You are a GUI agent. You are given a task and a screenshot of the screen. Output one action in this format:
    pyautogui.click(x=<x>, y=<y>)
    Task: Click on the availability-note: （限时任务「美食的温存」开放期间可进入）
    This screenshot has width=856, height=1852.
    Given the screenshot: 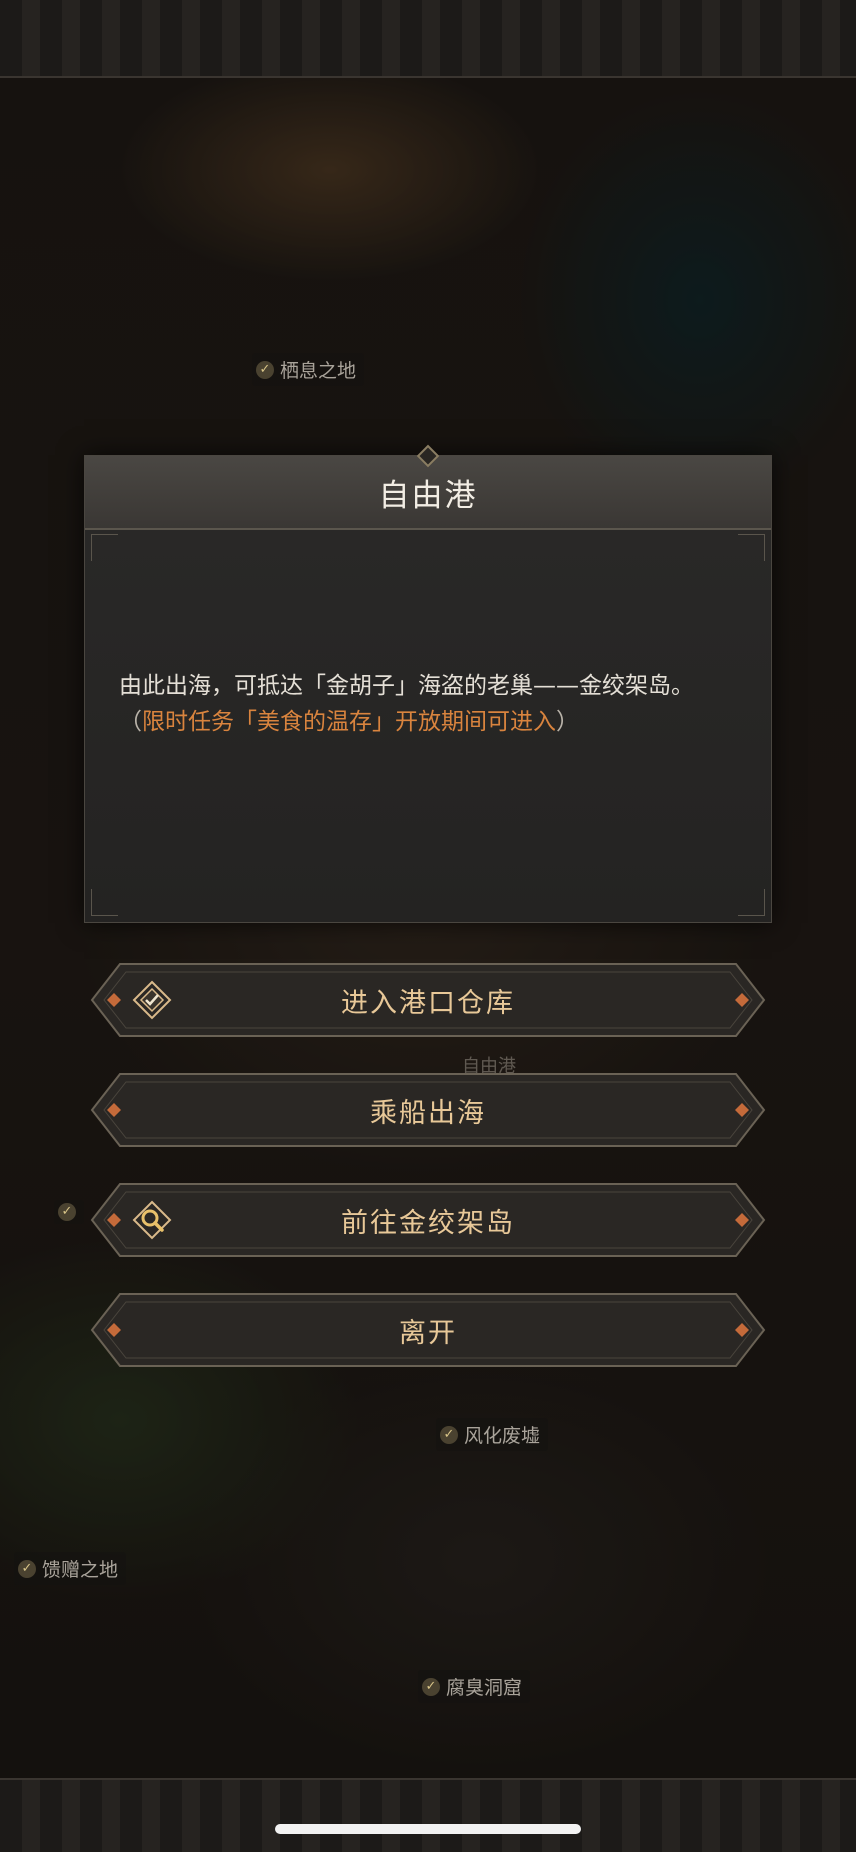 What is the action you would take?
    pyautogui.click(x=349, y=722)
    